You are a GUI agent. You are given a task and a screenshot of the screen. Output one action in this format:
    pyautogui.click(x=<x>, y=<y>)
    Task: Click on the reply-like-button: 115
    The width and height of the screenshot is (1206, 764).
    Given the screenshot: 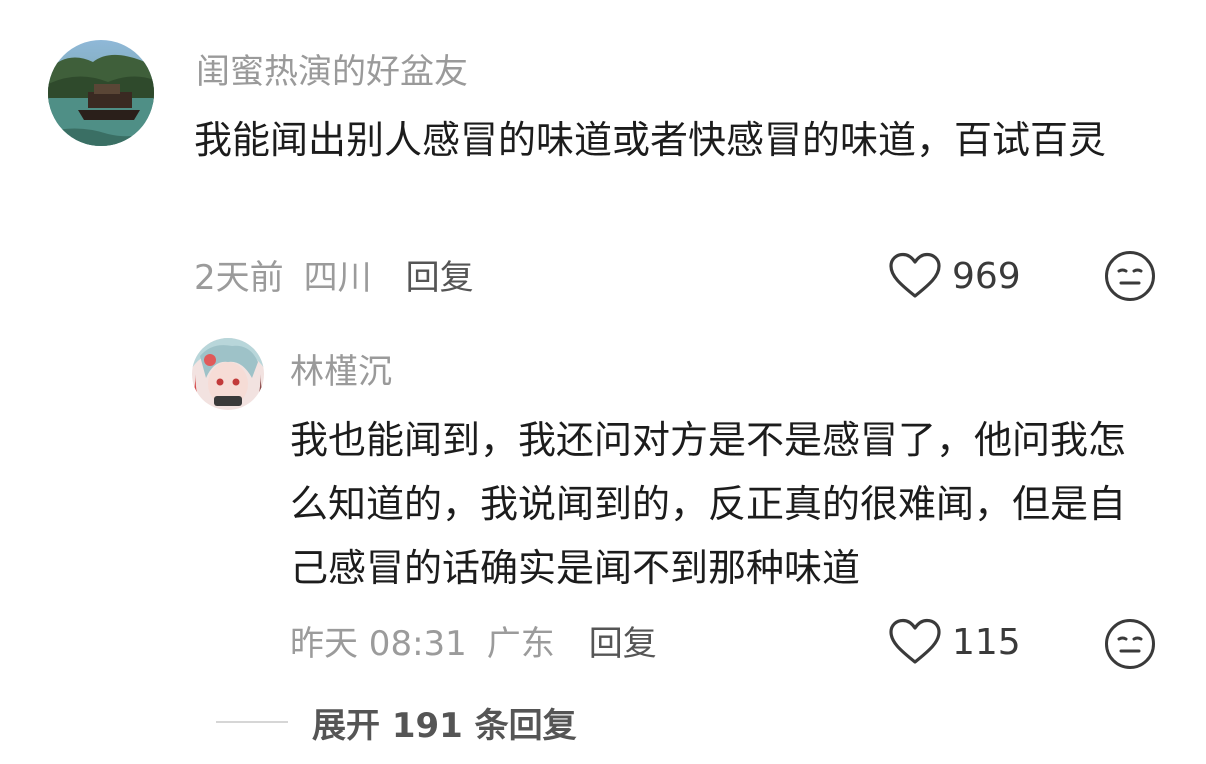 What is the action you would take?
    pyautogui.click(x=954, y=642)
    